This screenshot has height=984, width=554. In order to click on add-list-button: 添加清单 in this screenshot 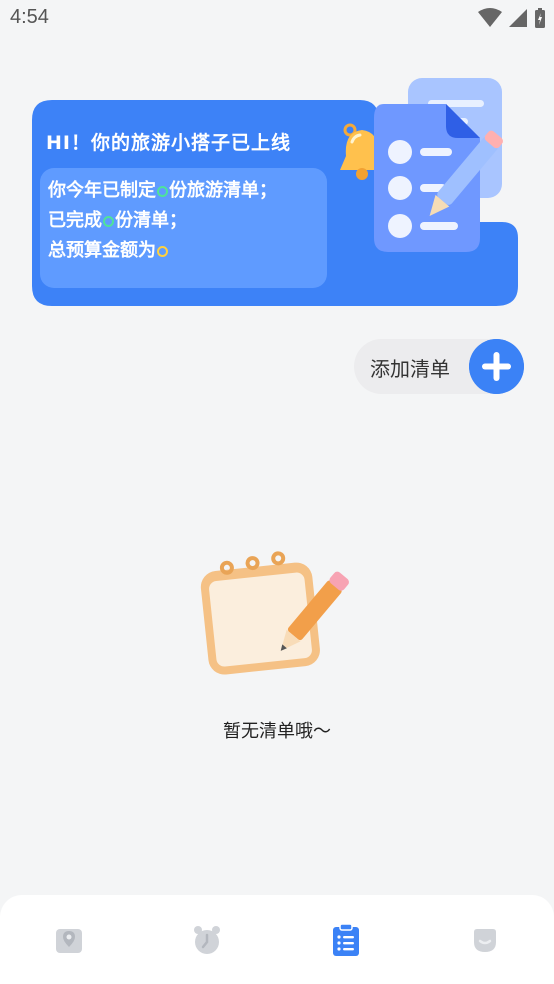, I will do `click(439, 366)`.